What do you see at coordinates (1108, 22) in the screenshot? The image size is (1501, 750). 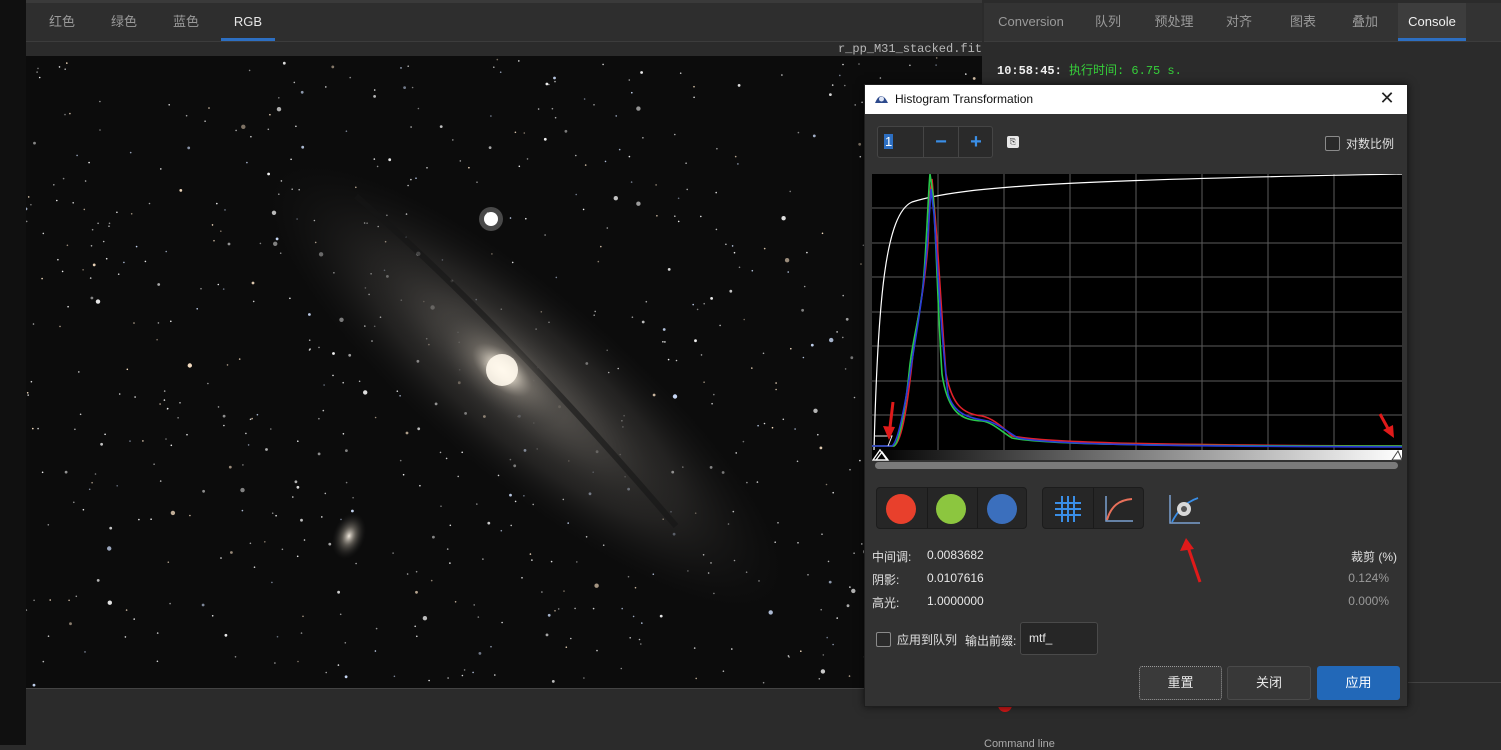 I see `tab-sequence: 队列` at bounding box center [1108, 22].